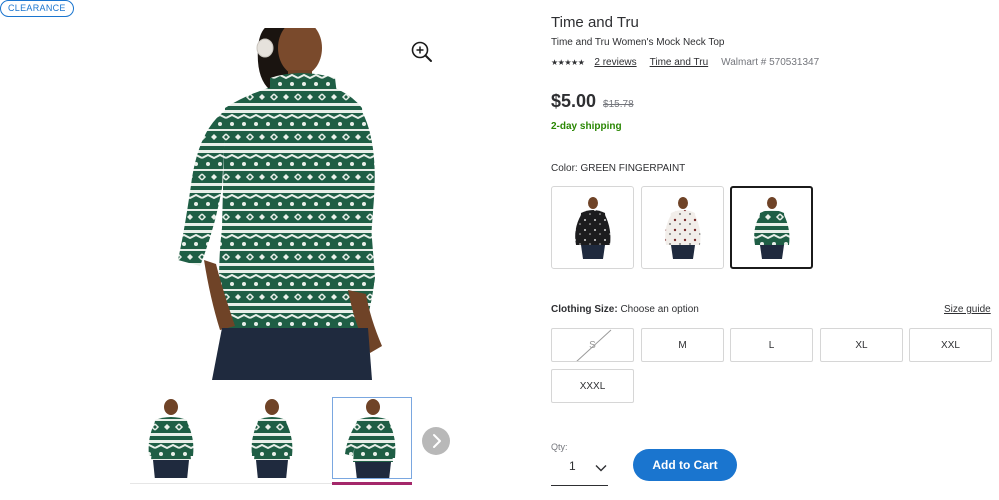 The height and width of the screenshot is (500, 999). I want to click on size-option-label: XXL, so click(950, 345).